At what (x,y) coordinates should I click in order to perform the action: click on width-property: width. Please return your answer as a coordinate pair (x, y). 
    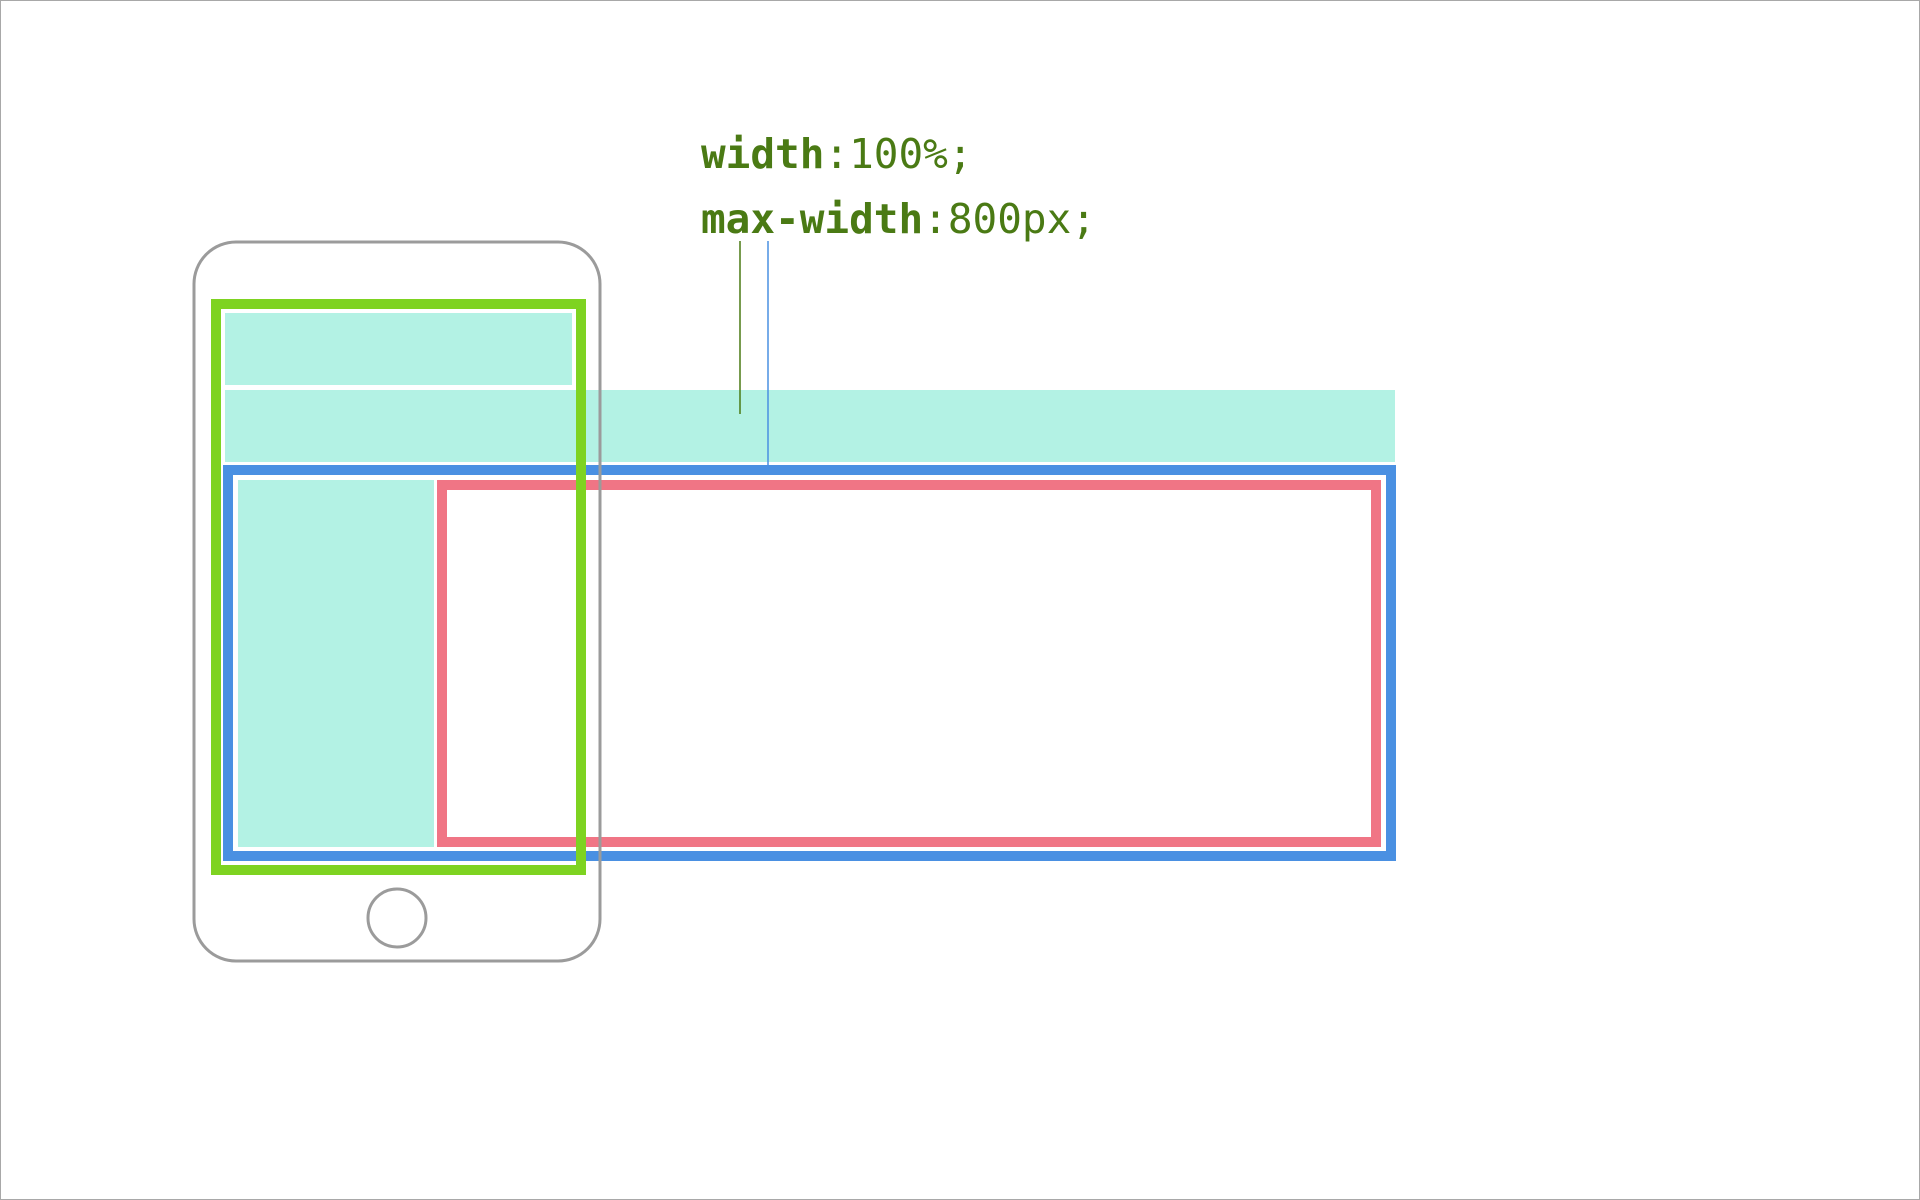
    Looking at the image, I should click on (763, 154).